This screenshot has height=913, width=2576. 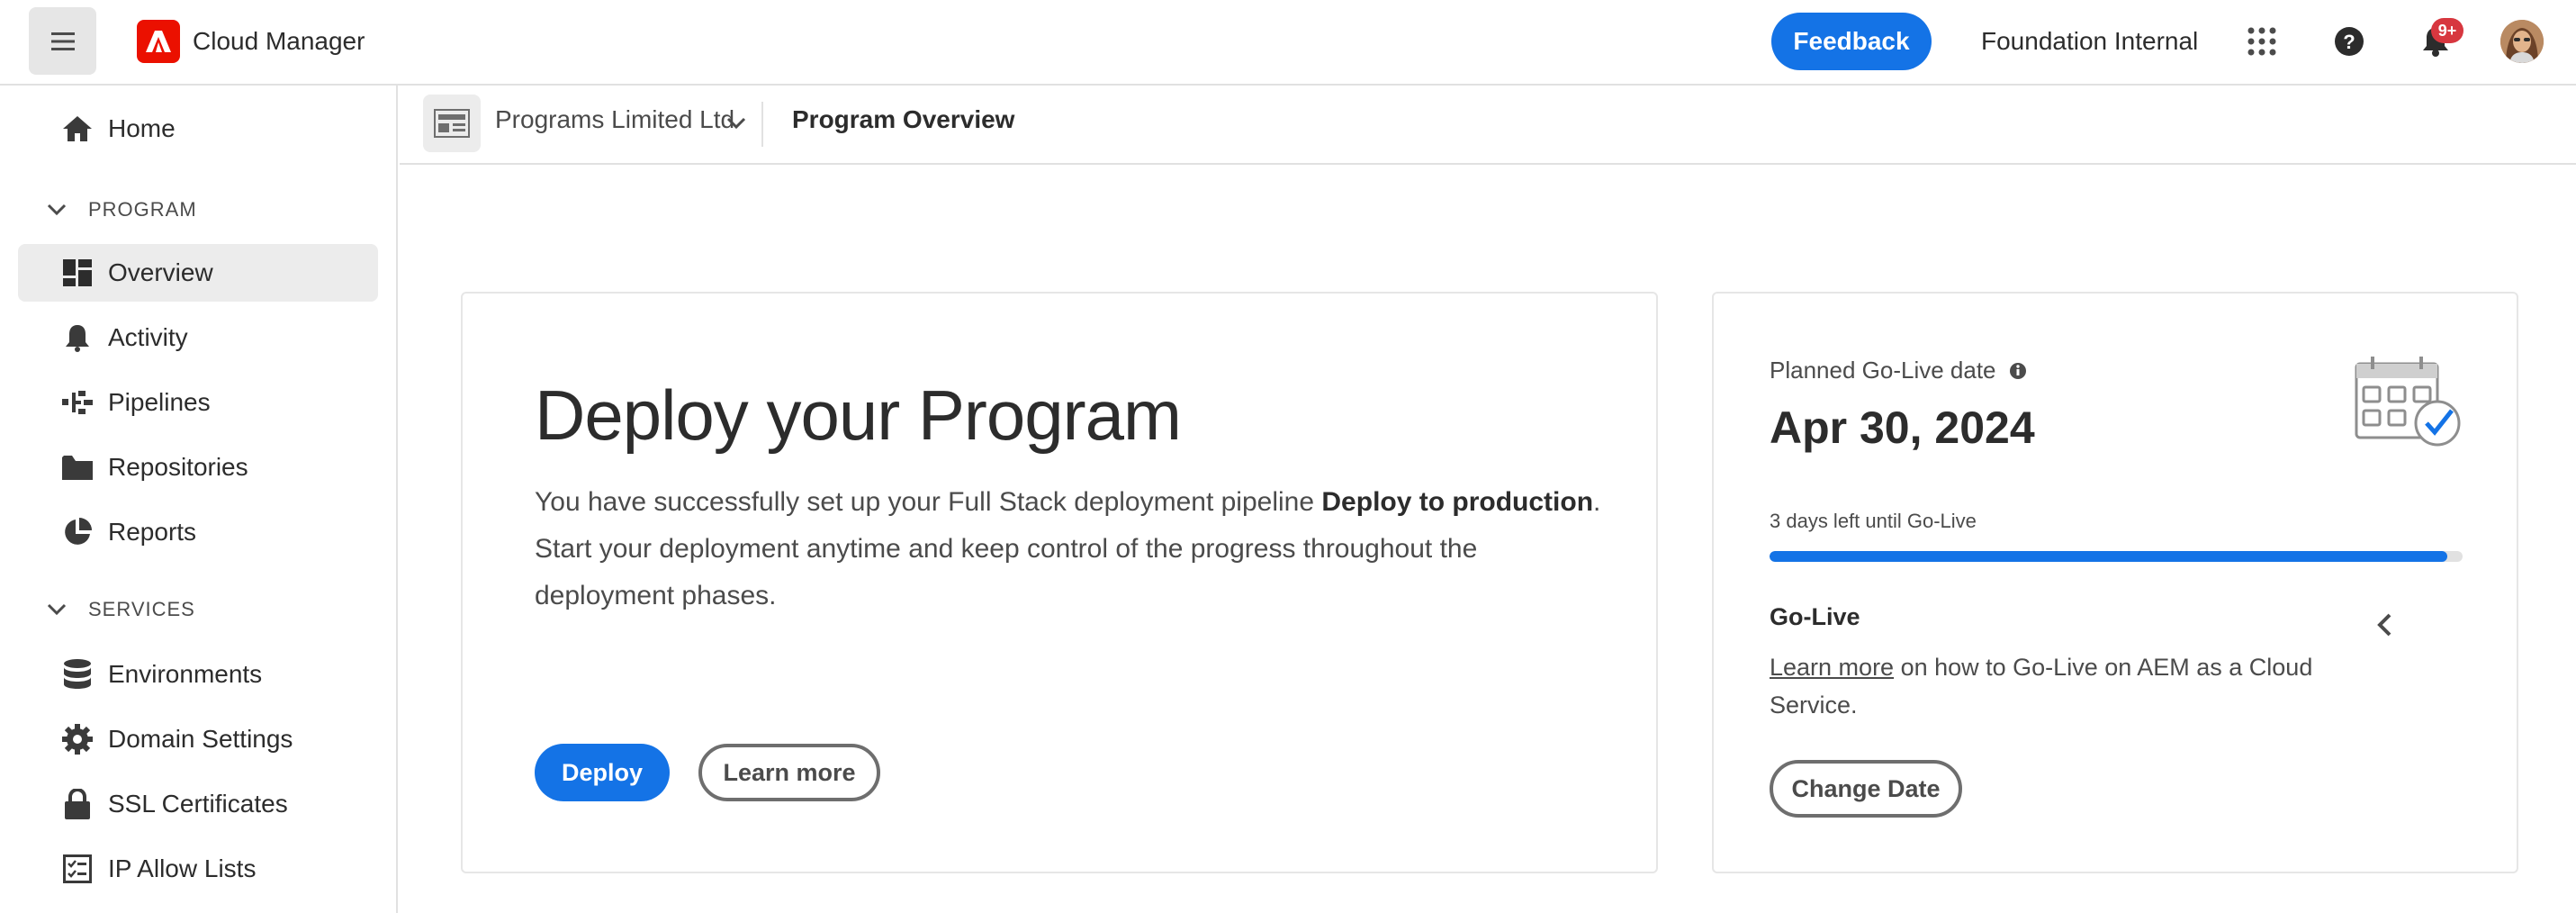 I want to click on sidebar-item-label: IP Allow Lists, so click(x=182, y=868).